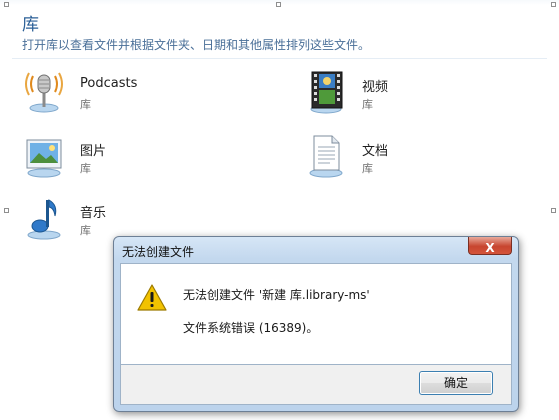  What do you see at coordinates (30, 25) in the screenshot?
I see `page-title: 库` at bounding box center [30, 25].